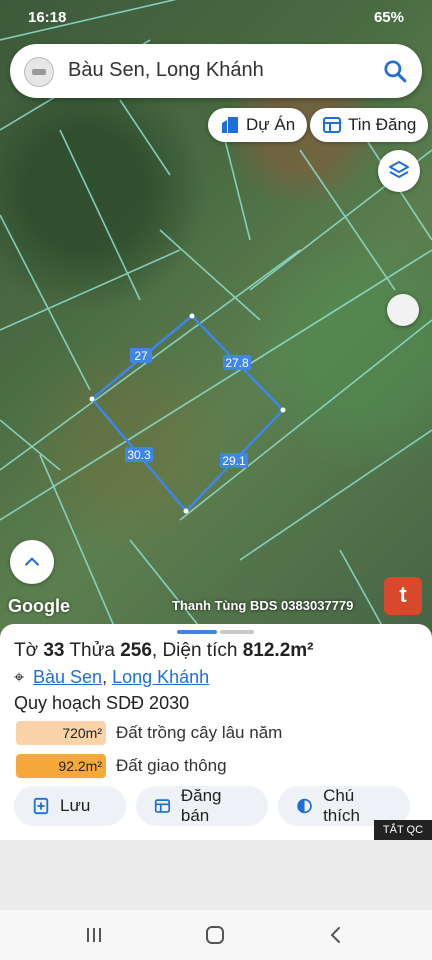 Image resolution: width=432 pixels, height=960 pixels. I want to click on sheet-page-indicator-active, so click(197, 632).